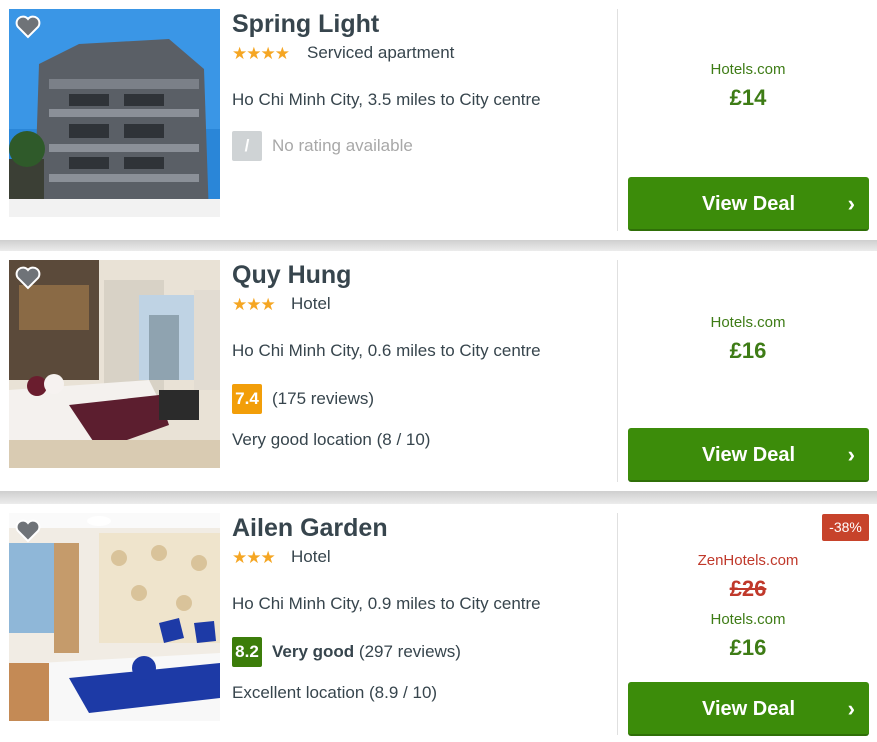  I want to click on rating-score-badge: /, so click(247, 146).